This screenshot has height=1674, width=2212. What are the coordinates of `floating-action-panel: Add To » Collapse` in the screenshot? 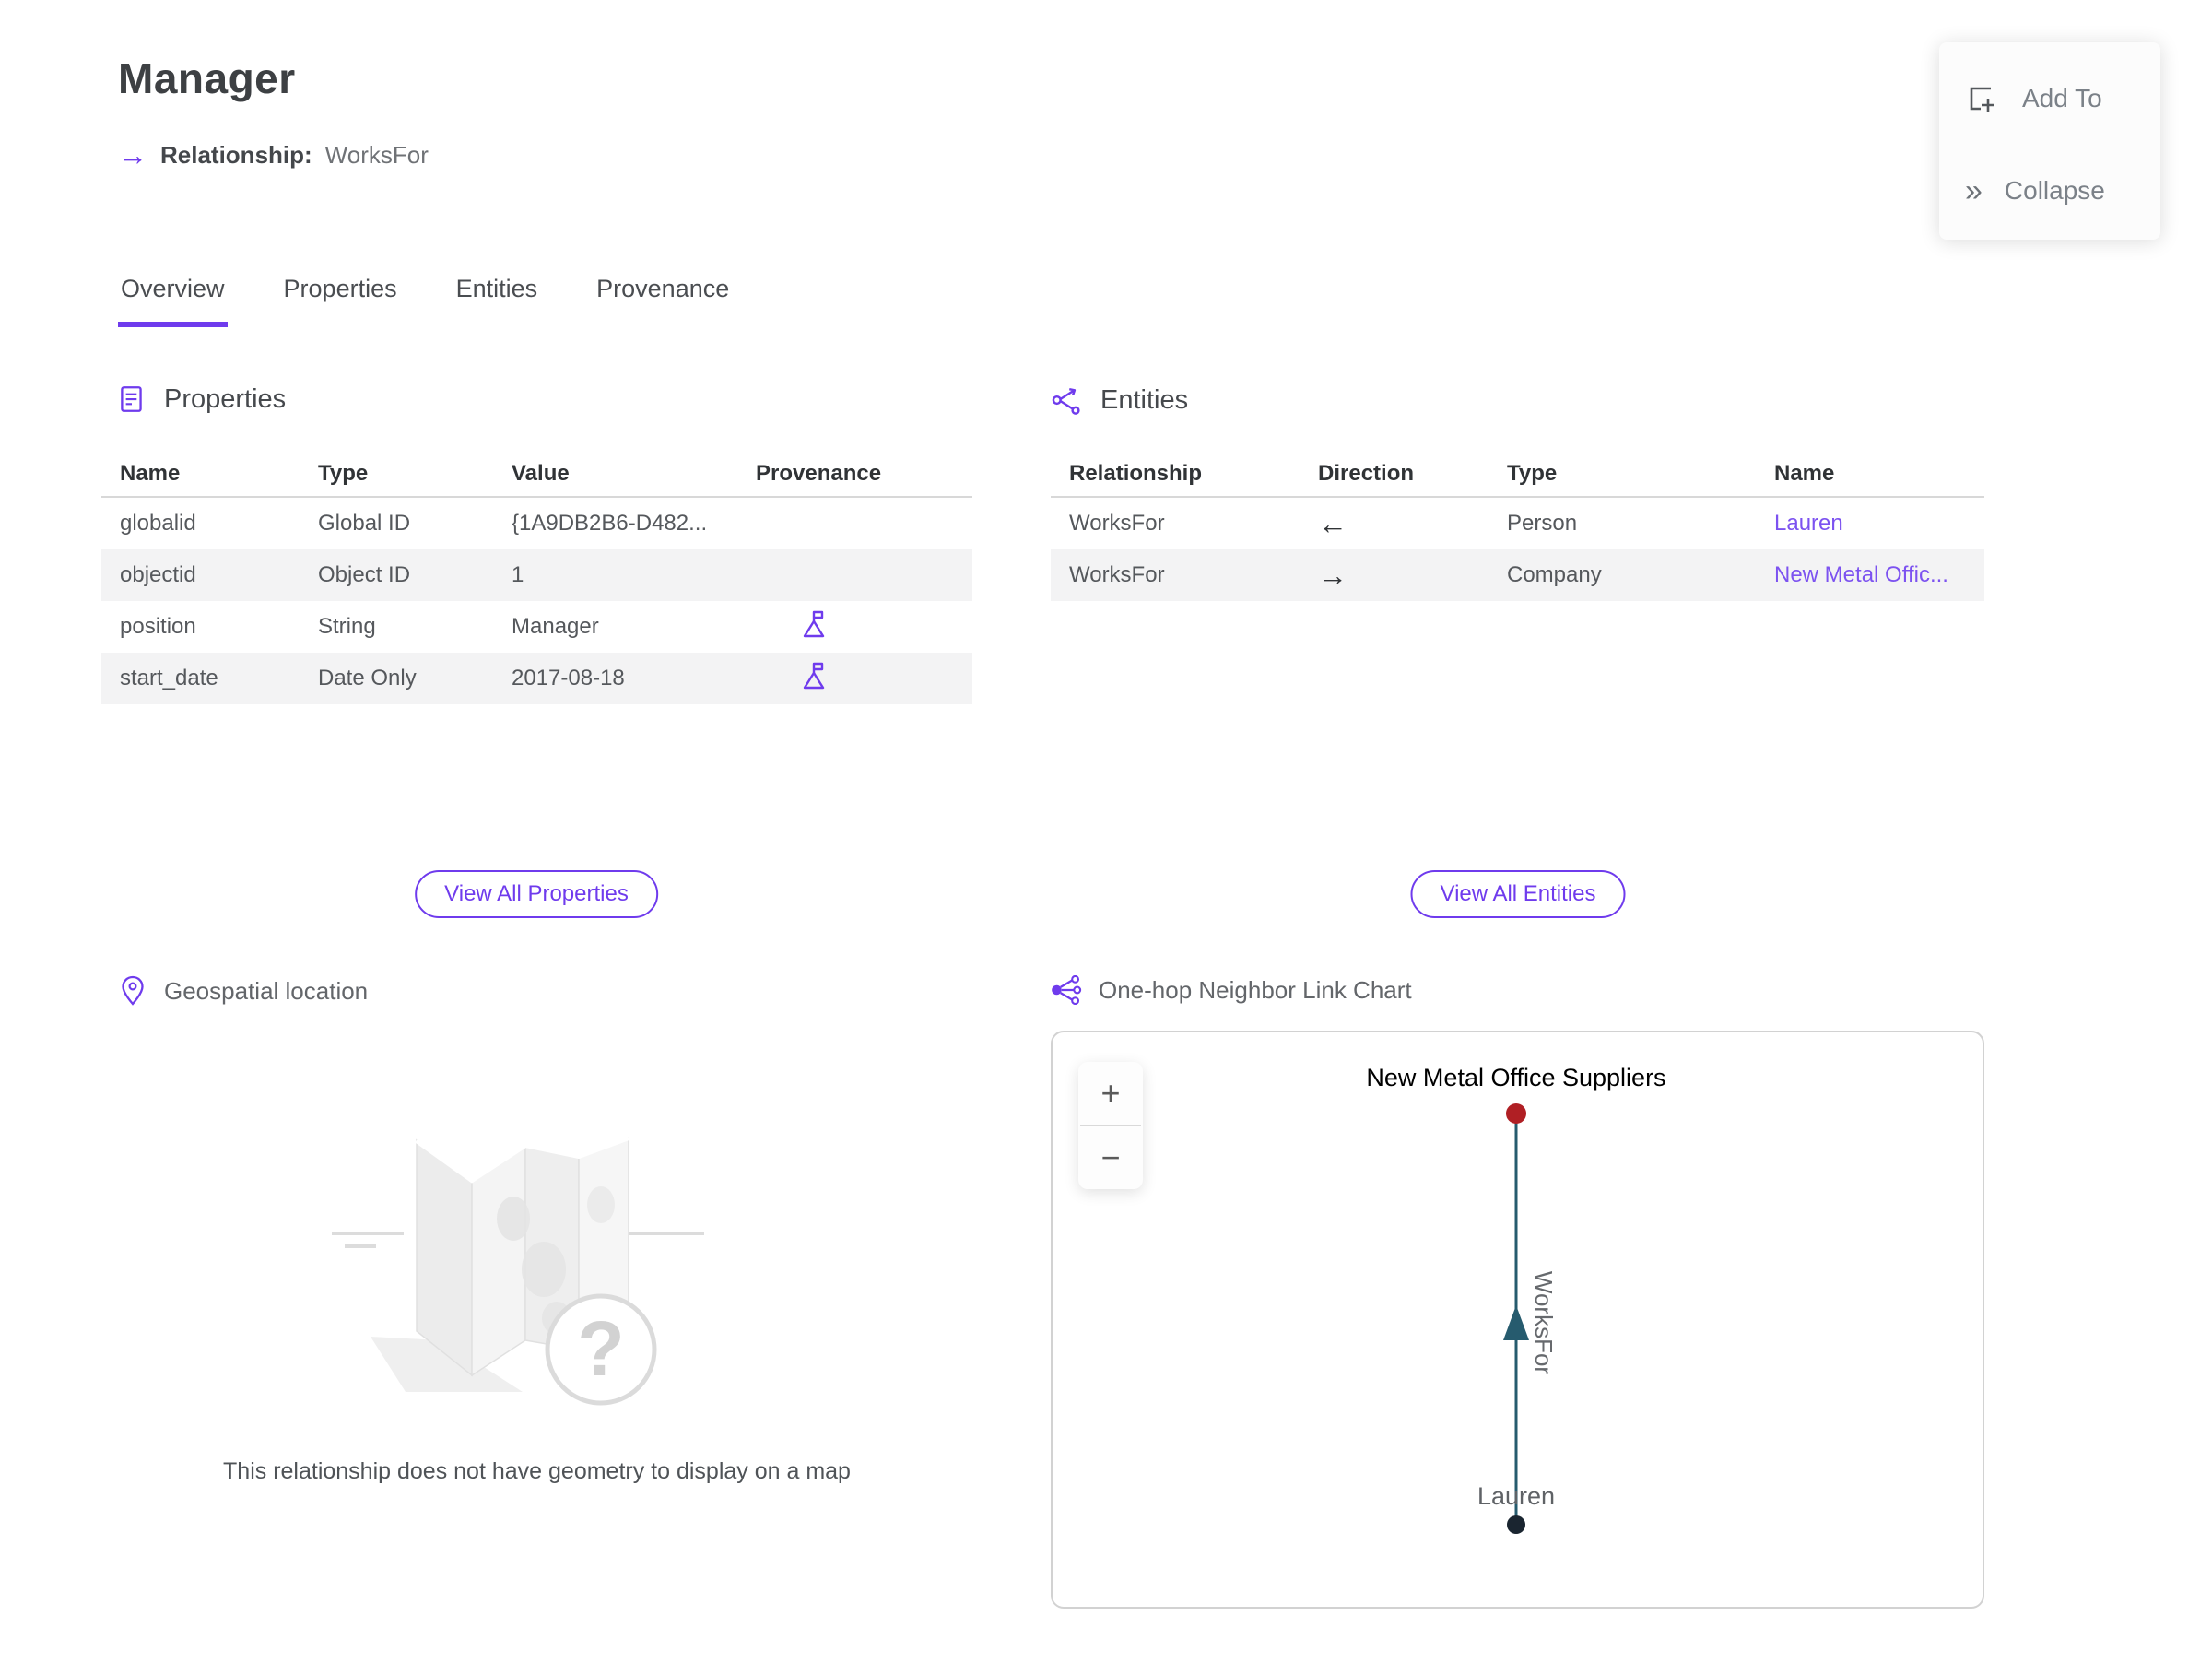 It's located at (2049, 141).